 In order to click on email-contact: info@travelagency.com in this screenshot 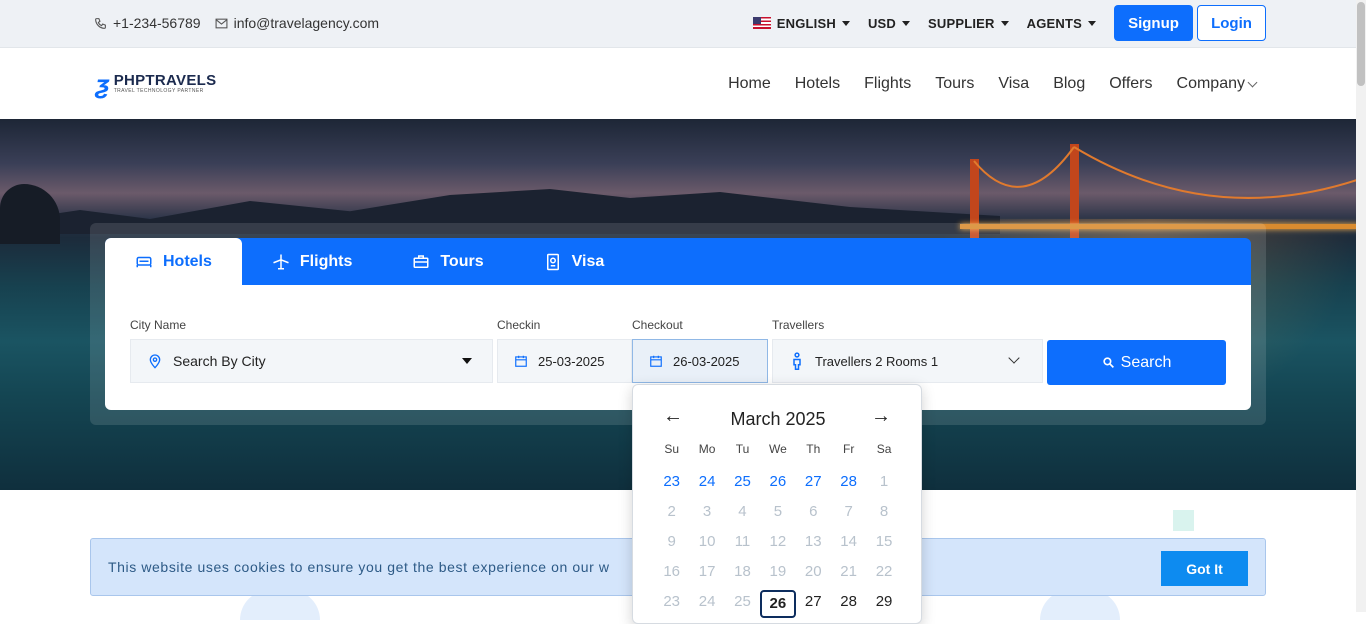, I will do `click(297, 23)`.